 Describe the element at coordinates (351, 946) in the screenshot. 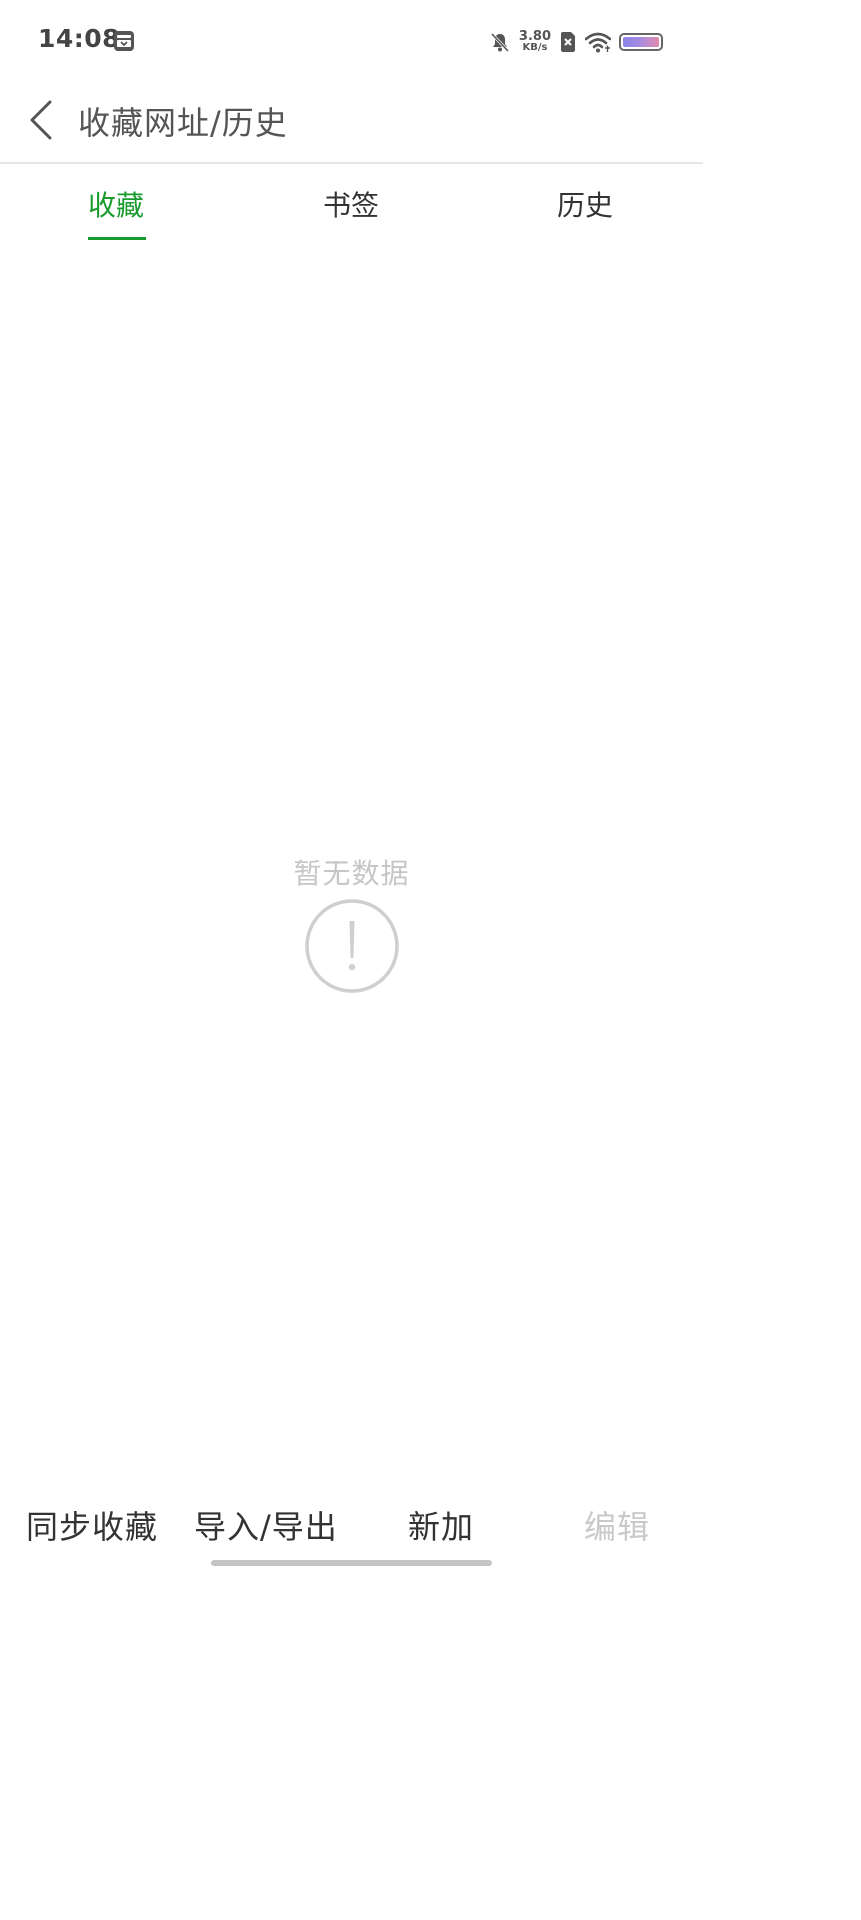

I see `exclamation-circle-icon` at that location.